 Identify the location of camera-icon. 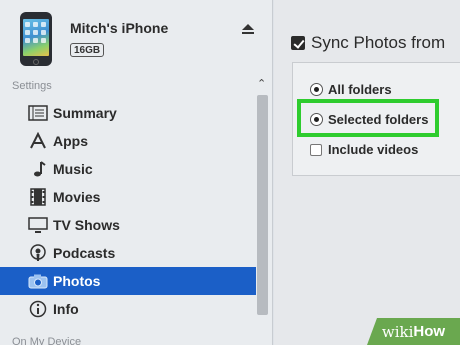
(38, 281).